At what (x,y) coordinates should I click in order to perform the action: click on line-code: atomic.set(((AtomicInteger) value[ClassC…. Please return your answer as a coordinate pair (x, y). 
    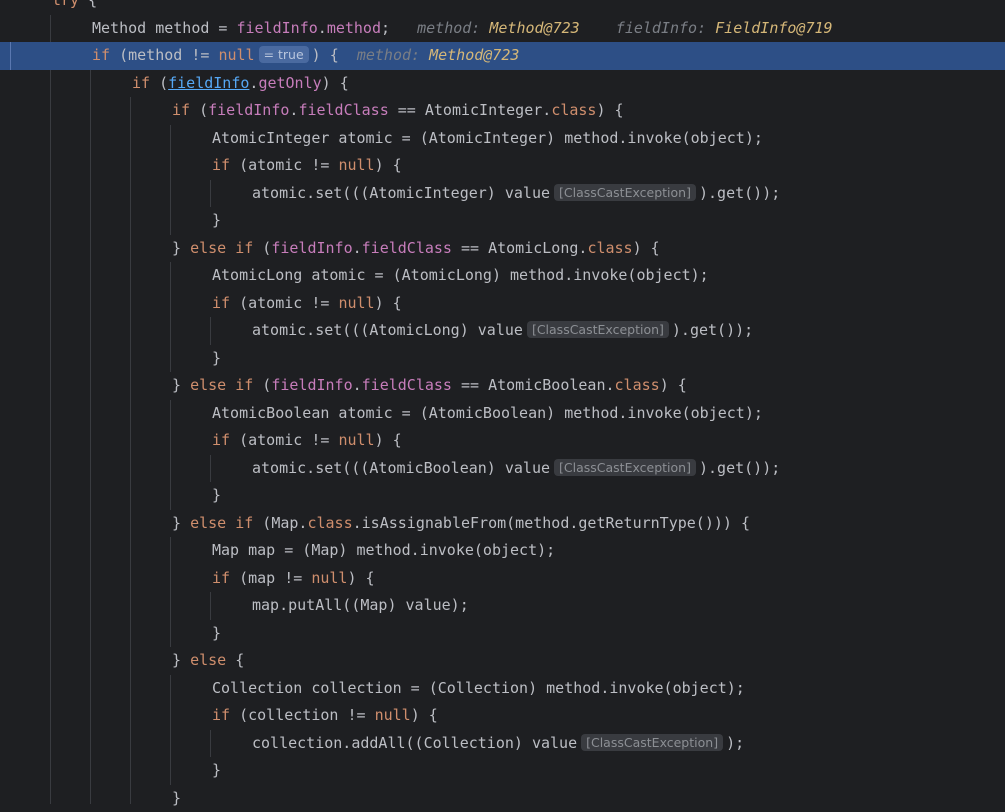
    Looking at the image, I should click on (516, 194).